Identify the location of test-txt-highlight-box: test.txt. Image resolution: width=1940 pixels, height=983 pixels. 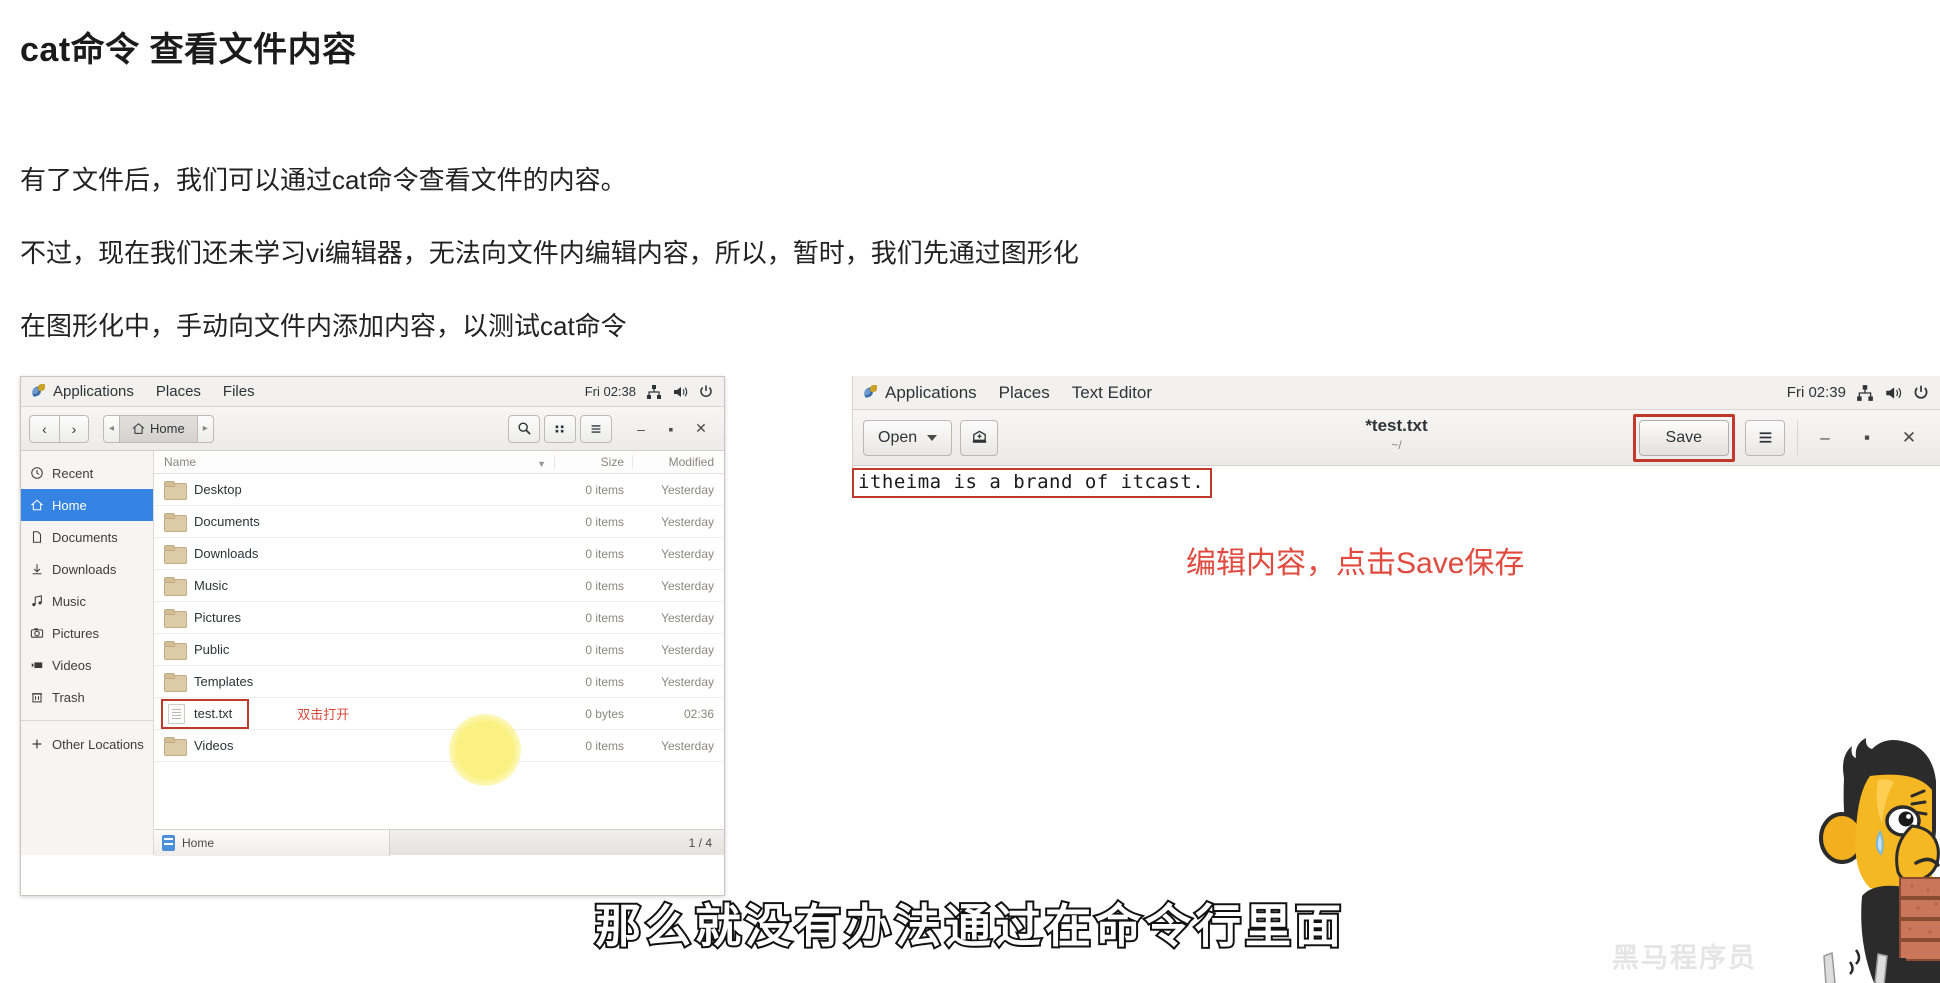
(205, 713).